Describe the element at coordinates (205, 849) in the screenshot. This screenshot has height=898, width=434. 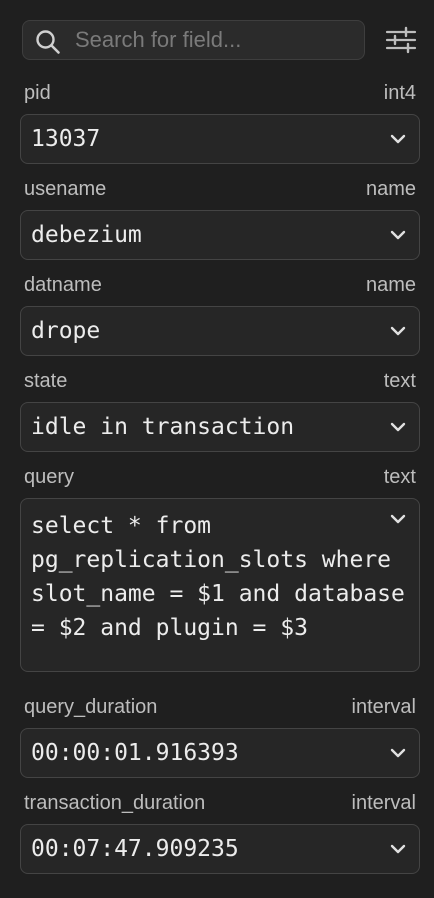
I see `field-value: 00:07:47.909235` at that location.